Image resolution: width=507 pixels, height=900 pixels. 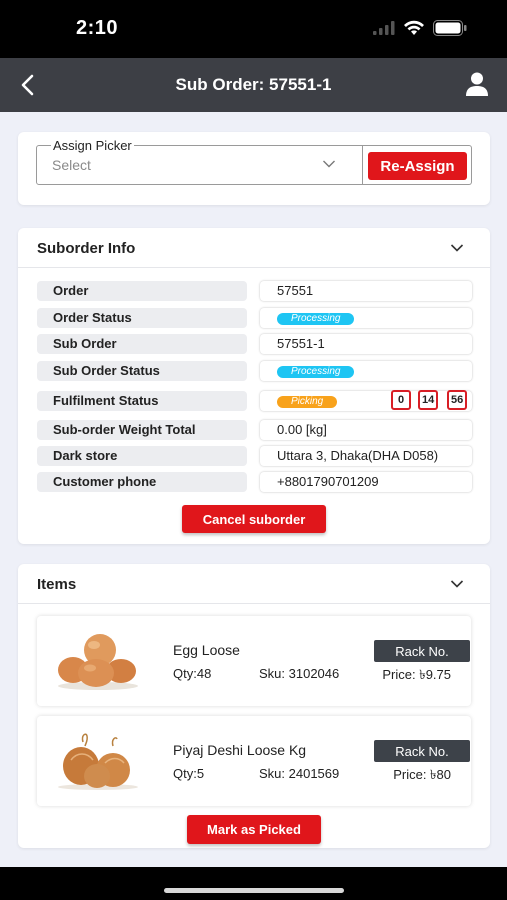 What do you see at coordinates (253, 29) in the screenshot?
I see `status-bar: 2:10` at bounding box center [253, 29].